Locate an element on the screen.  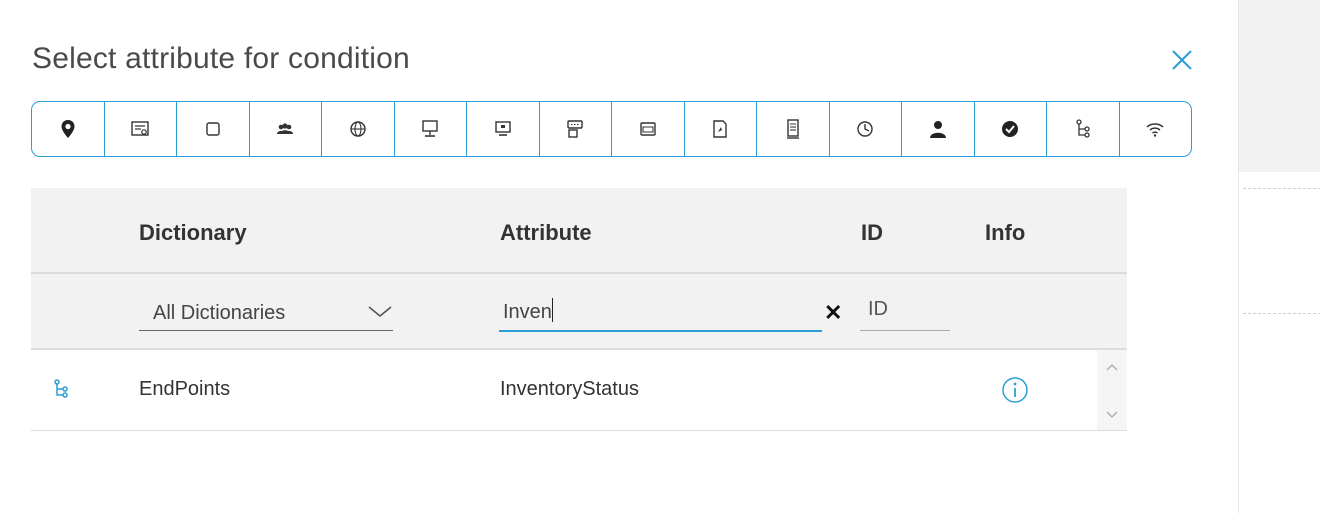
close-icon is located at coordinates (1182, 60).